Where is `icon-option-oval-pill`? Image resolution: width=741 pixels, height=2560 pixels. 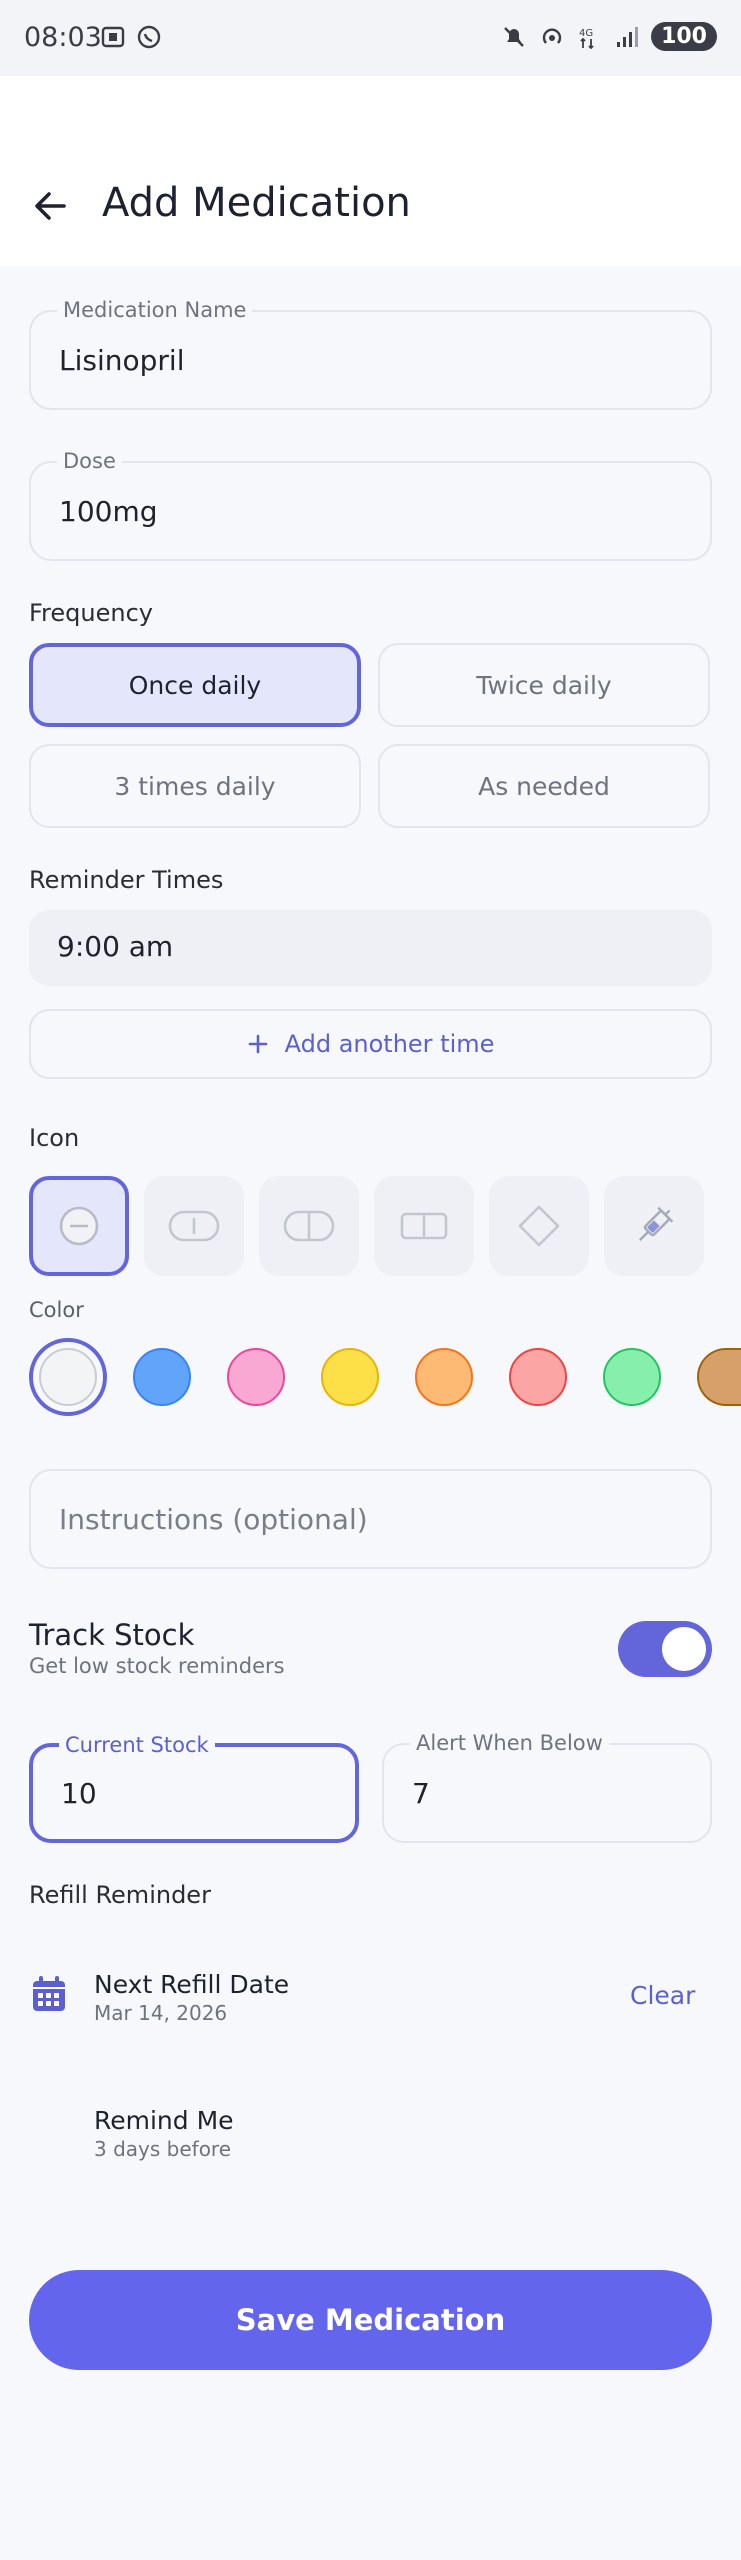 icon-option-oval-pill is located at coordinates (194, 1226).